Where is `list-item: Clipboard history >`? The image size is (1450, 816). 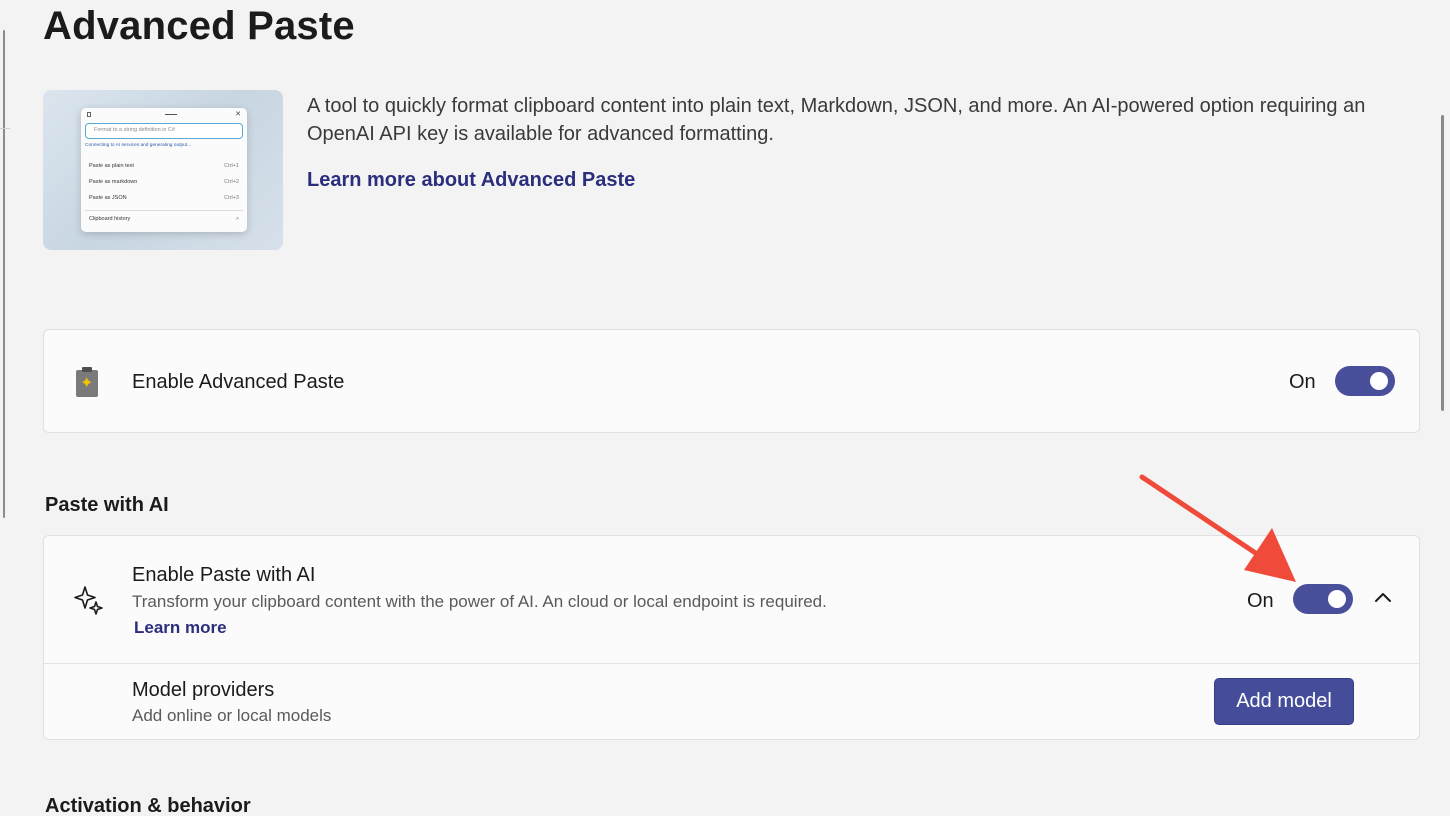 list-item: Clipboard history > is located at coordinates (164, 218).